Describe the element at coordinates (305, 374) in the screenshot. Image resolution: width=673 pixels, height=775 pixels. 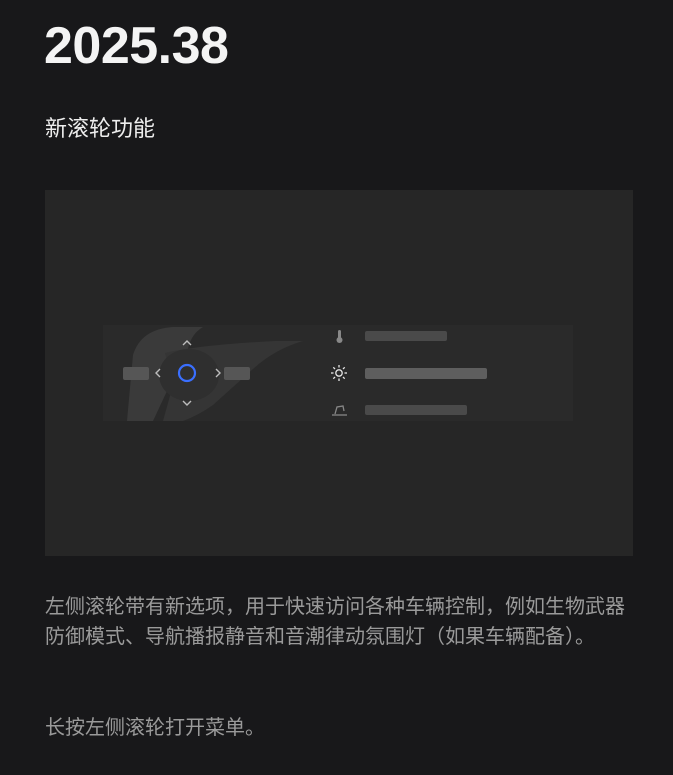
I see `steering-wheel-graphic` at that location.